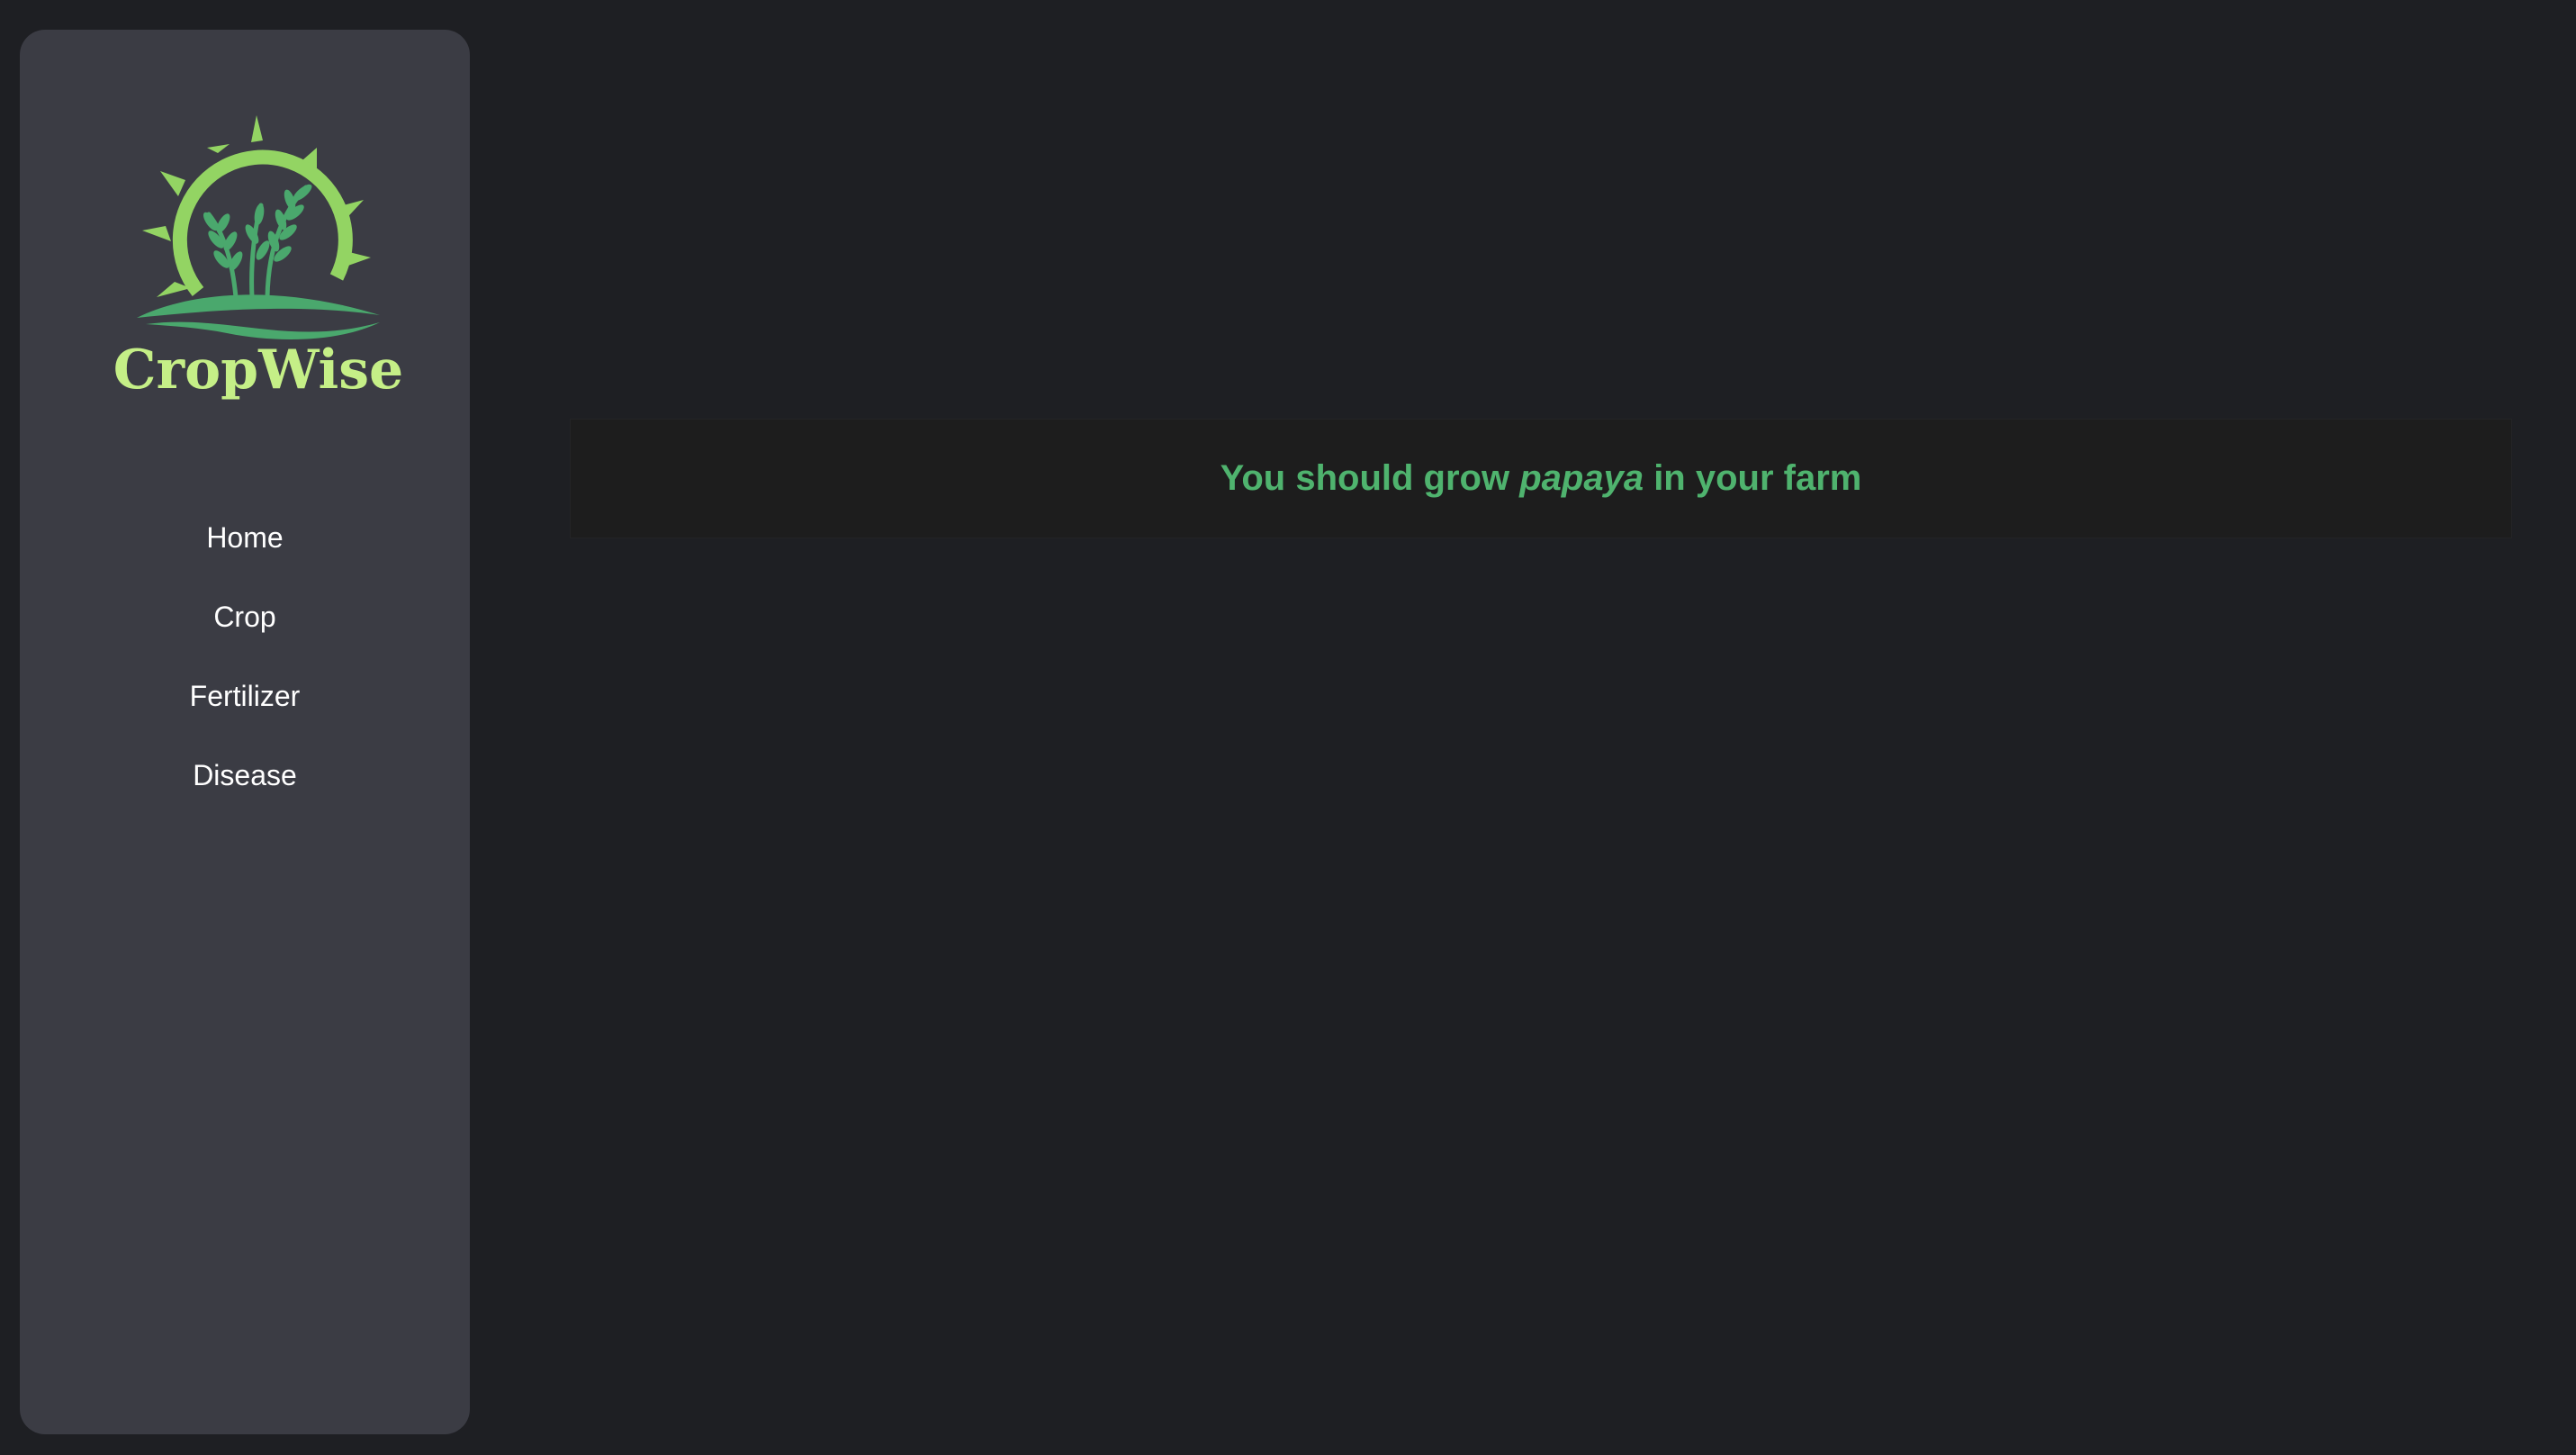 The image size is (2576, 1455). I want to click on sidebar-nav: Home Crop Fertilizer Disease, so click(245, 656).